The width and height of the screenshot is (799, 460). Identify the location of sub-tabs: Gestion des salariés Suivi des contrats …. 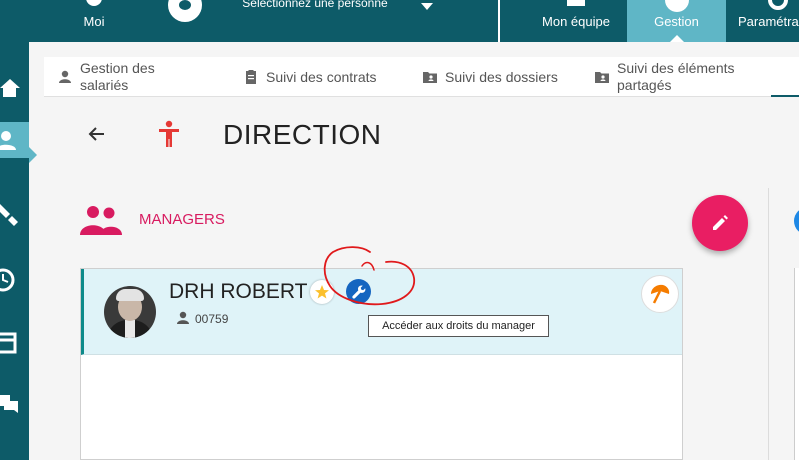
(421, 77).